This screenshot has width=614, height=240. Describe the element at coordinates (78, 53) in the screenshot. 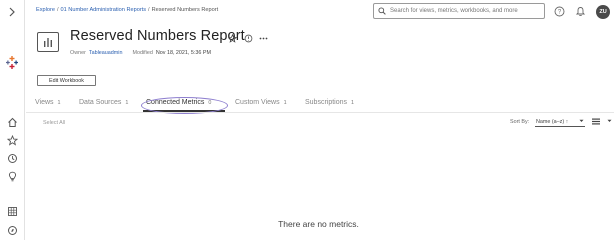

I see `owner-label: Owner` at that location.